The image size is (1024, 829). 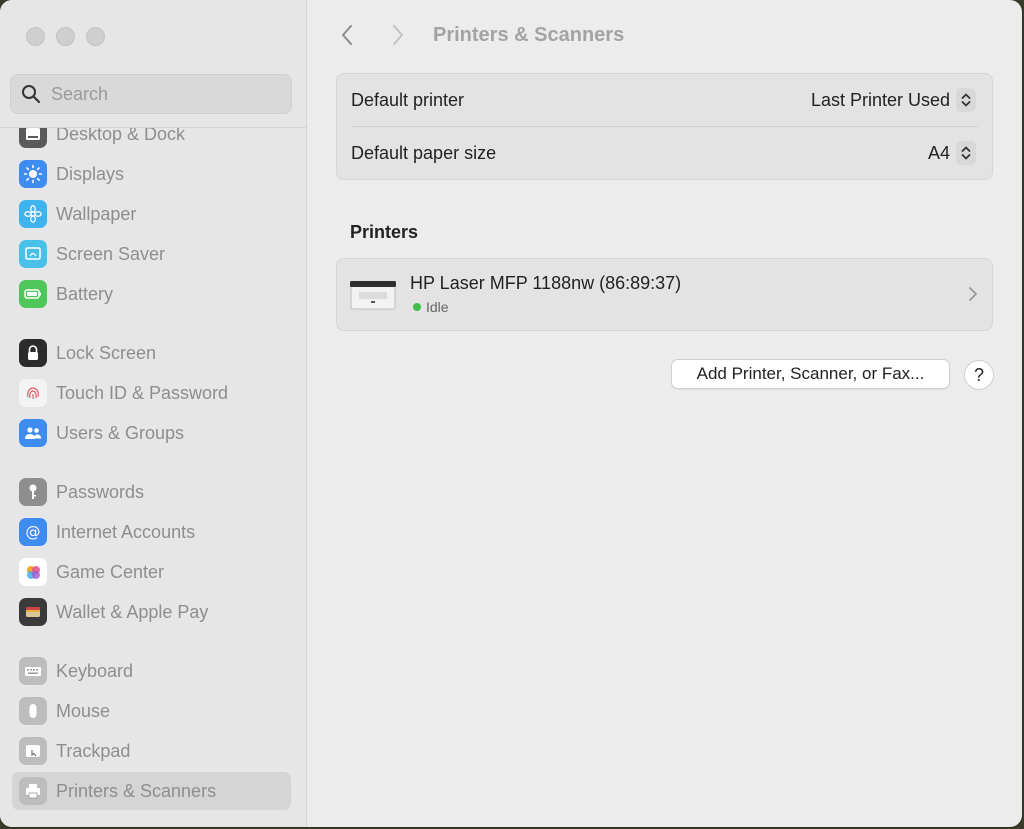 I want to click on printer-status: Idle, so click(x=431, y=307).